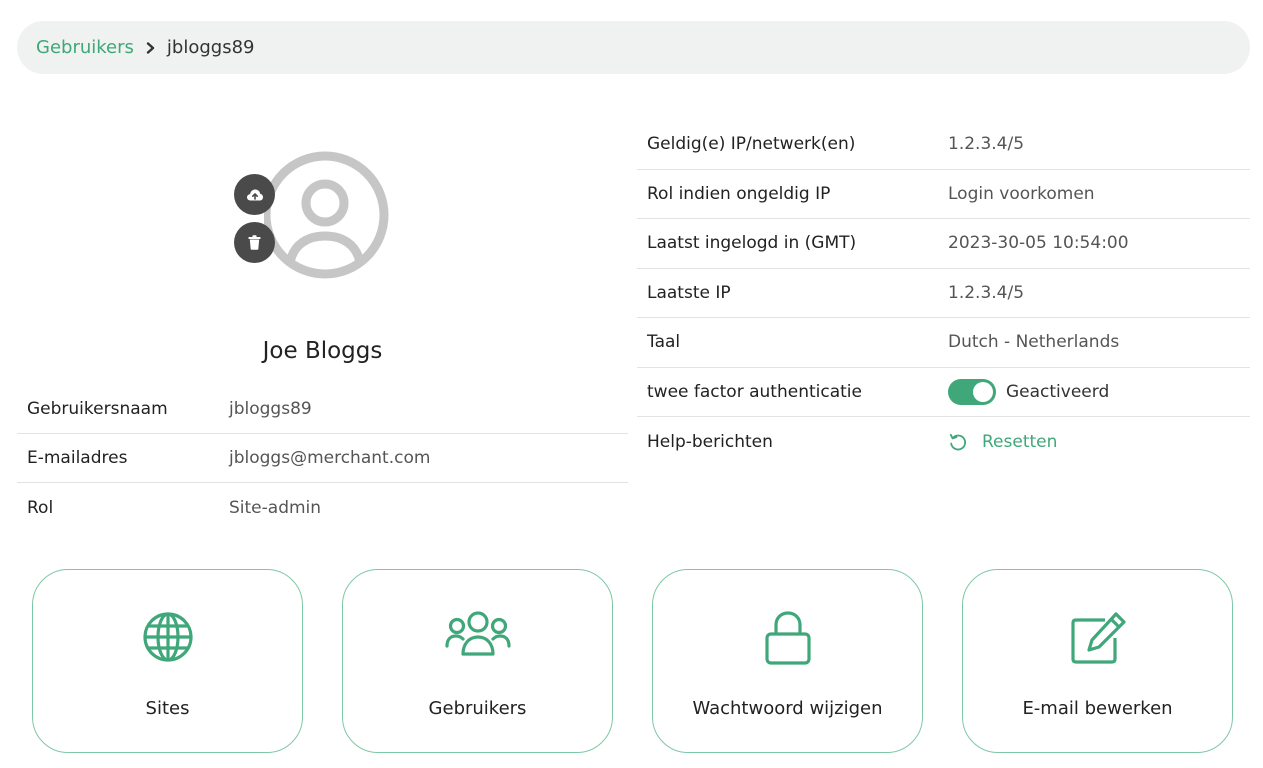 Image resolution: width=1263 pixels, height=768 pixels. What do you see at coordinates (986, 292) in the screenshot?
I see `last-ip-value: 1.2.3.4/5` at bounding box center [986, 292].